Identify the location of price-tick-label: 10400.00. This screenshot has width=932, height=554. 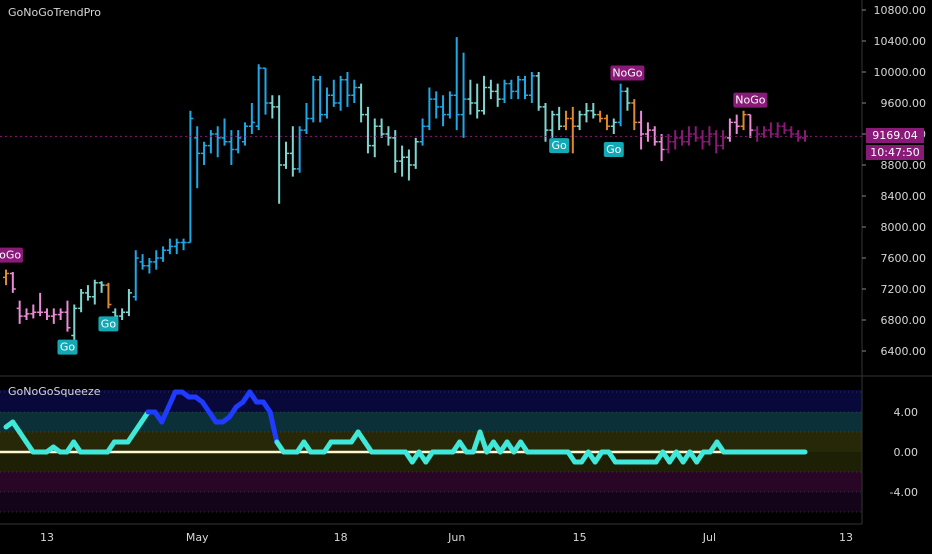
(900, 41).